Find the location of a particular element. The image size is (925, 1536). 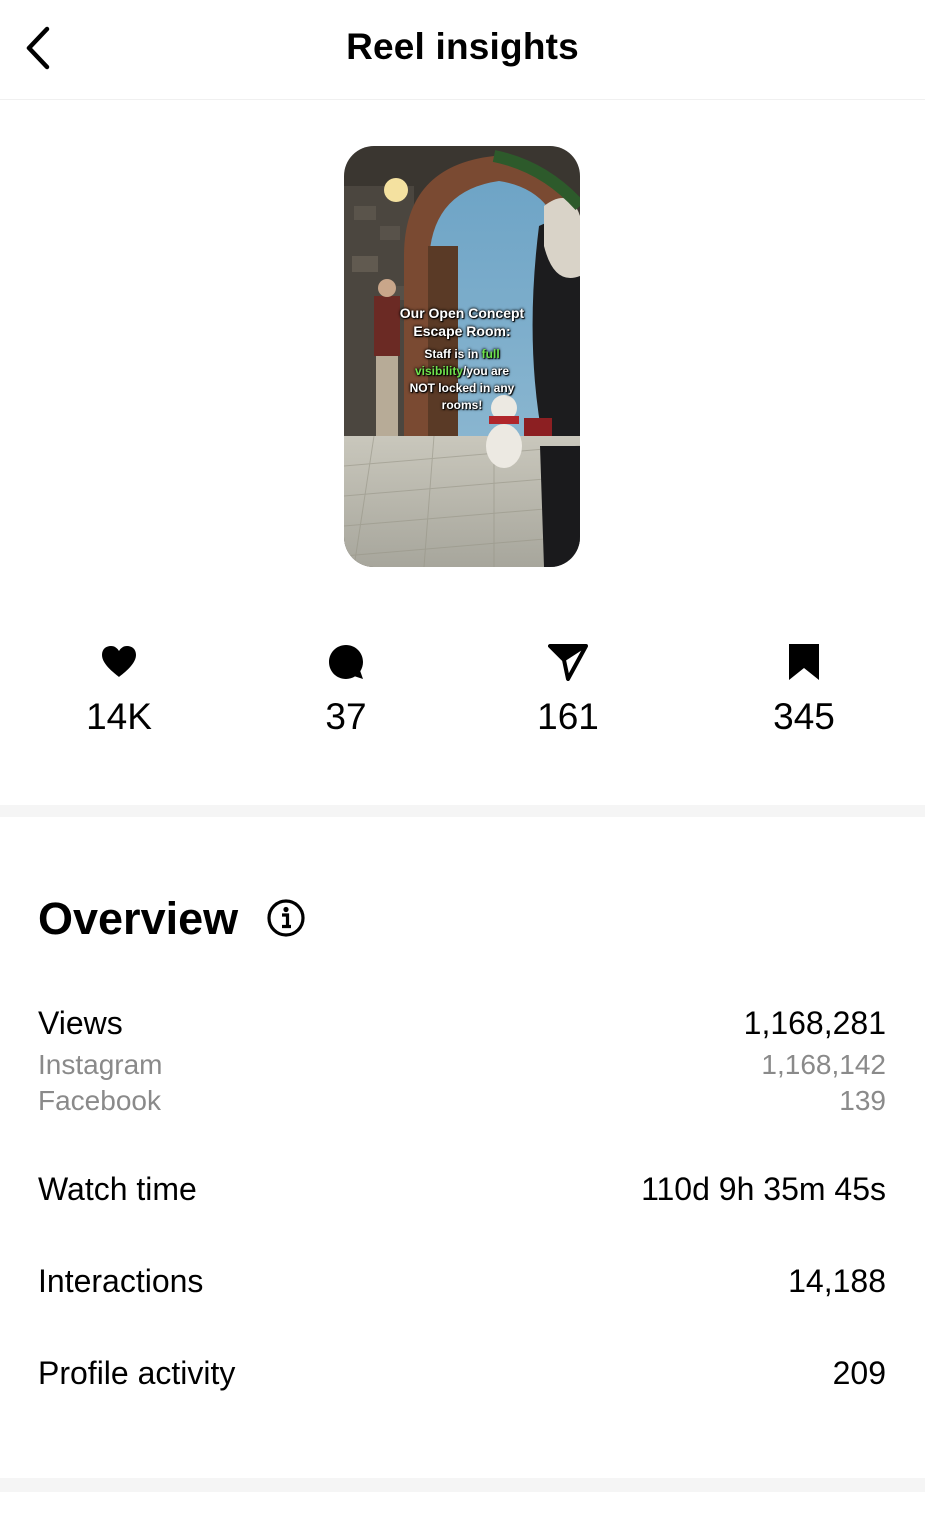

bookmark-icon is located at coordinates (804, 662).